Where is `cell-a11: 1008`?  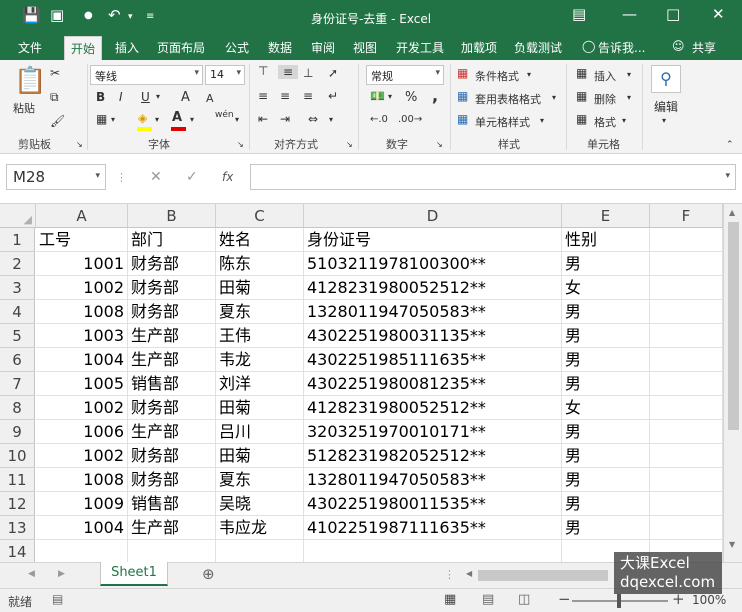
cell-a11: 1008 is located at coordinates (82, 480).